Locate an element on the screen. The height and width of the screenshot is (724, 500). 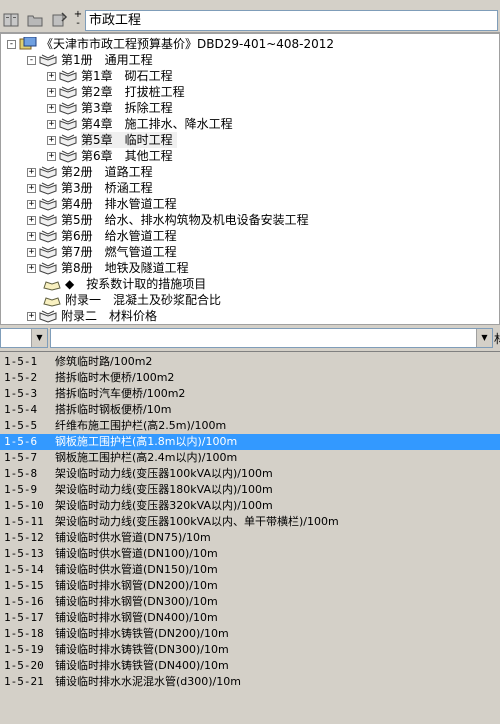
item-description: 搭拆临时木便桥/100m2 is located at coordinates (115, 377).